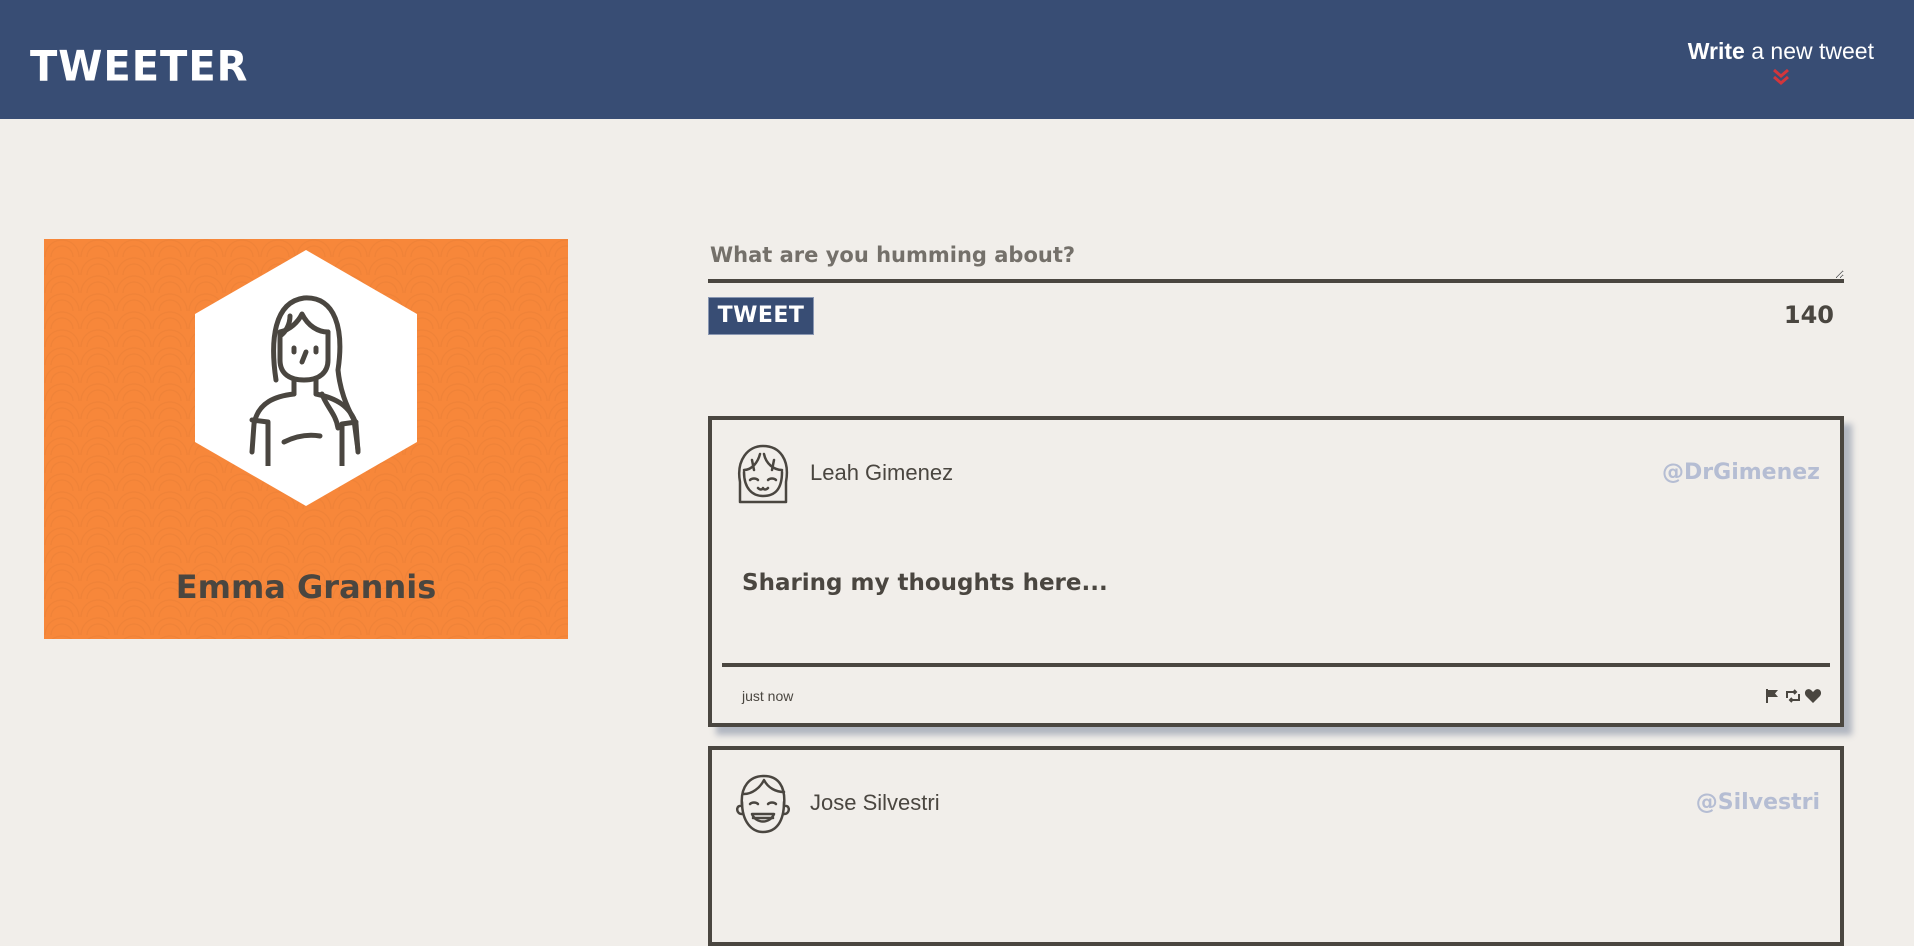  What do you see at coordinates (768, 696) in the screenshot?
I see `tweet-timestamp: just now` at bounding box center [768, 696].